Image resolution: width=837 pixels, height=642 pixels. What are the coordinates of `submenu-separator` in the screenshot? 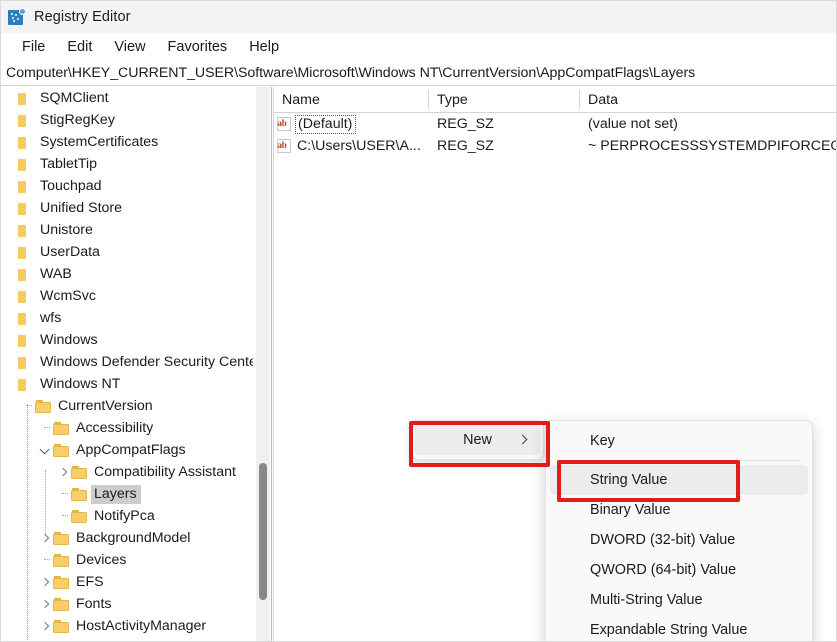 It's located at (679, 460).